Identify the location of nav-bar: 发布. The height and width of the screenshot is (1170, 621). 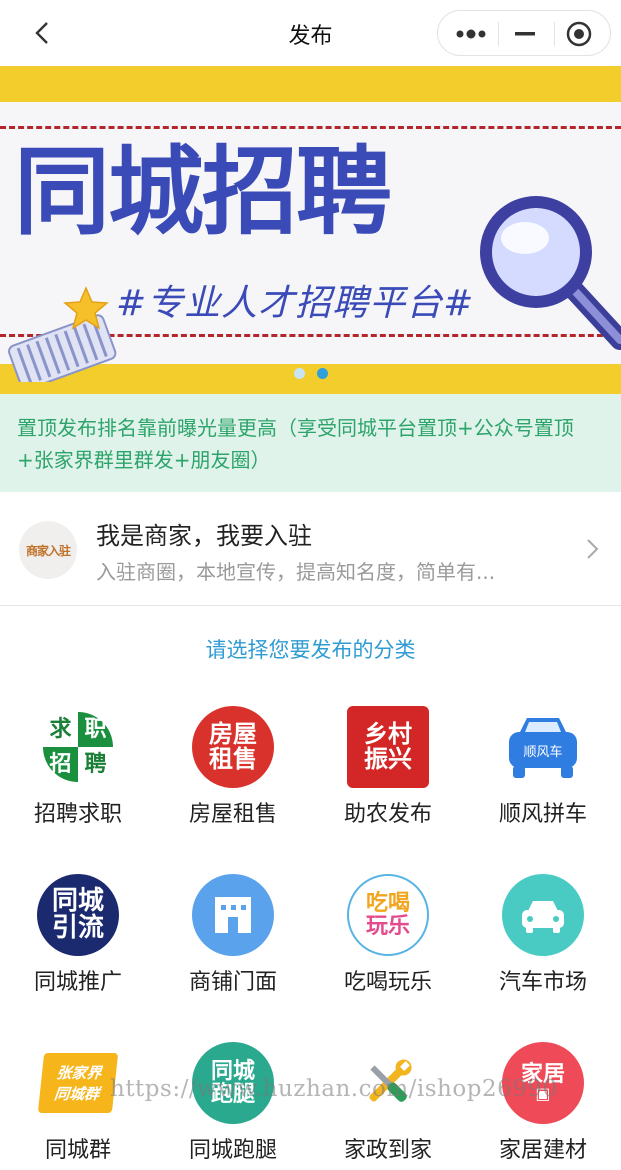
(310, 33).